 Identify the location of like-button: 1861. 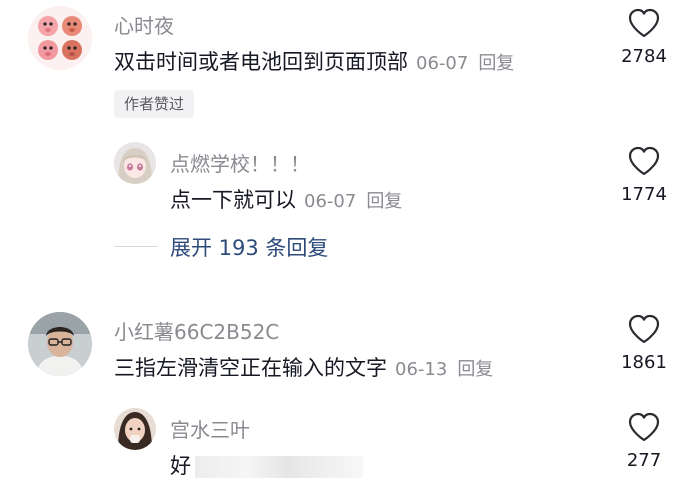
(644, 343).